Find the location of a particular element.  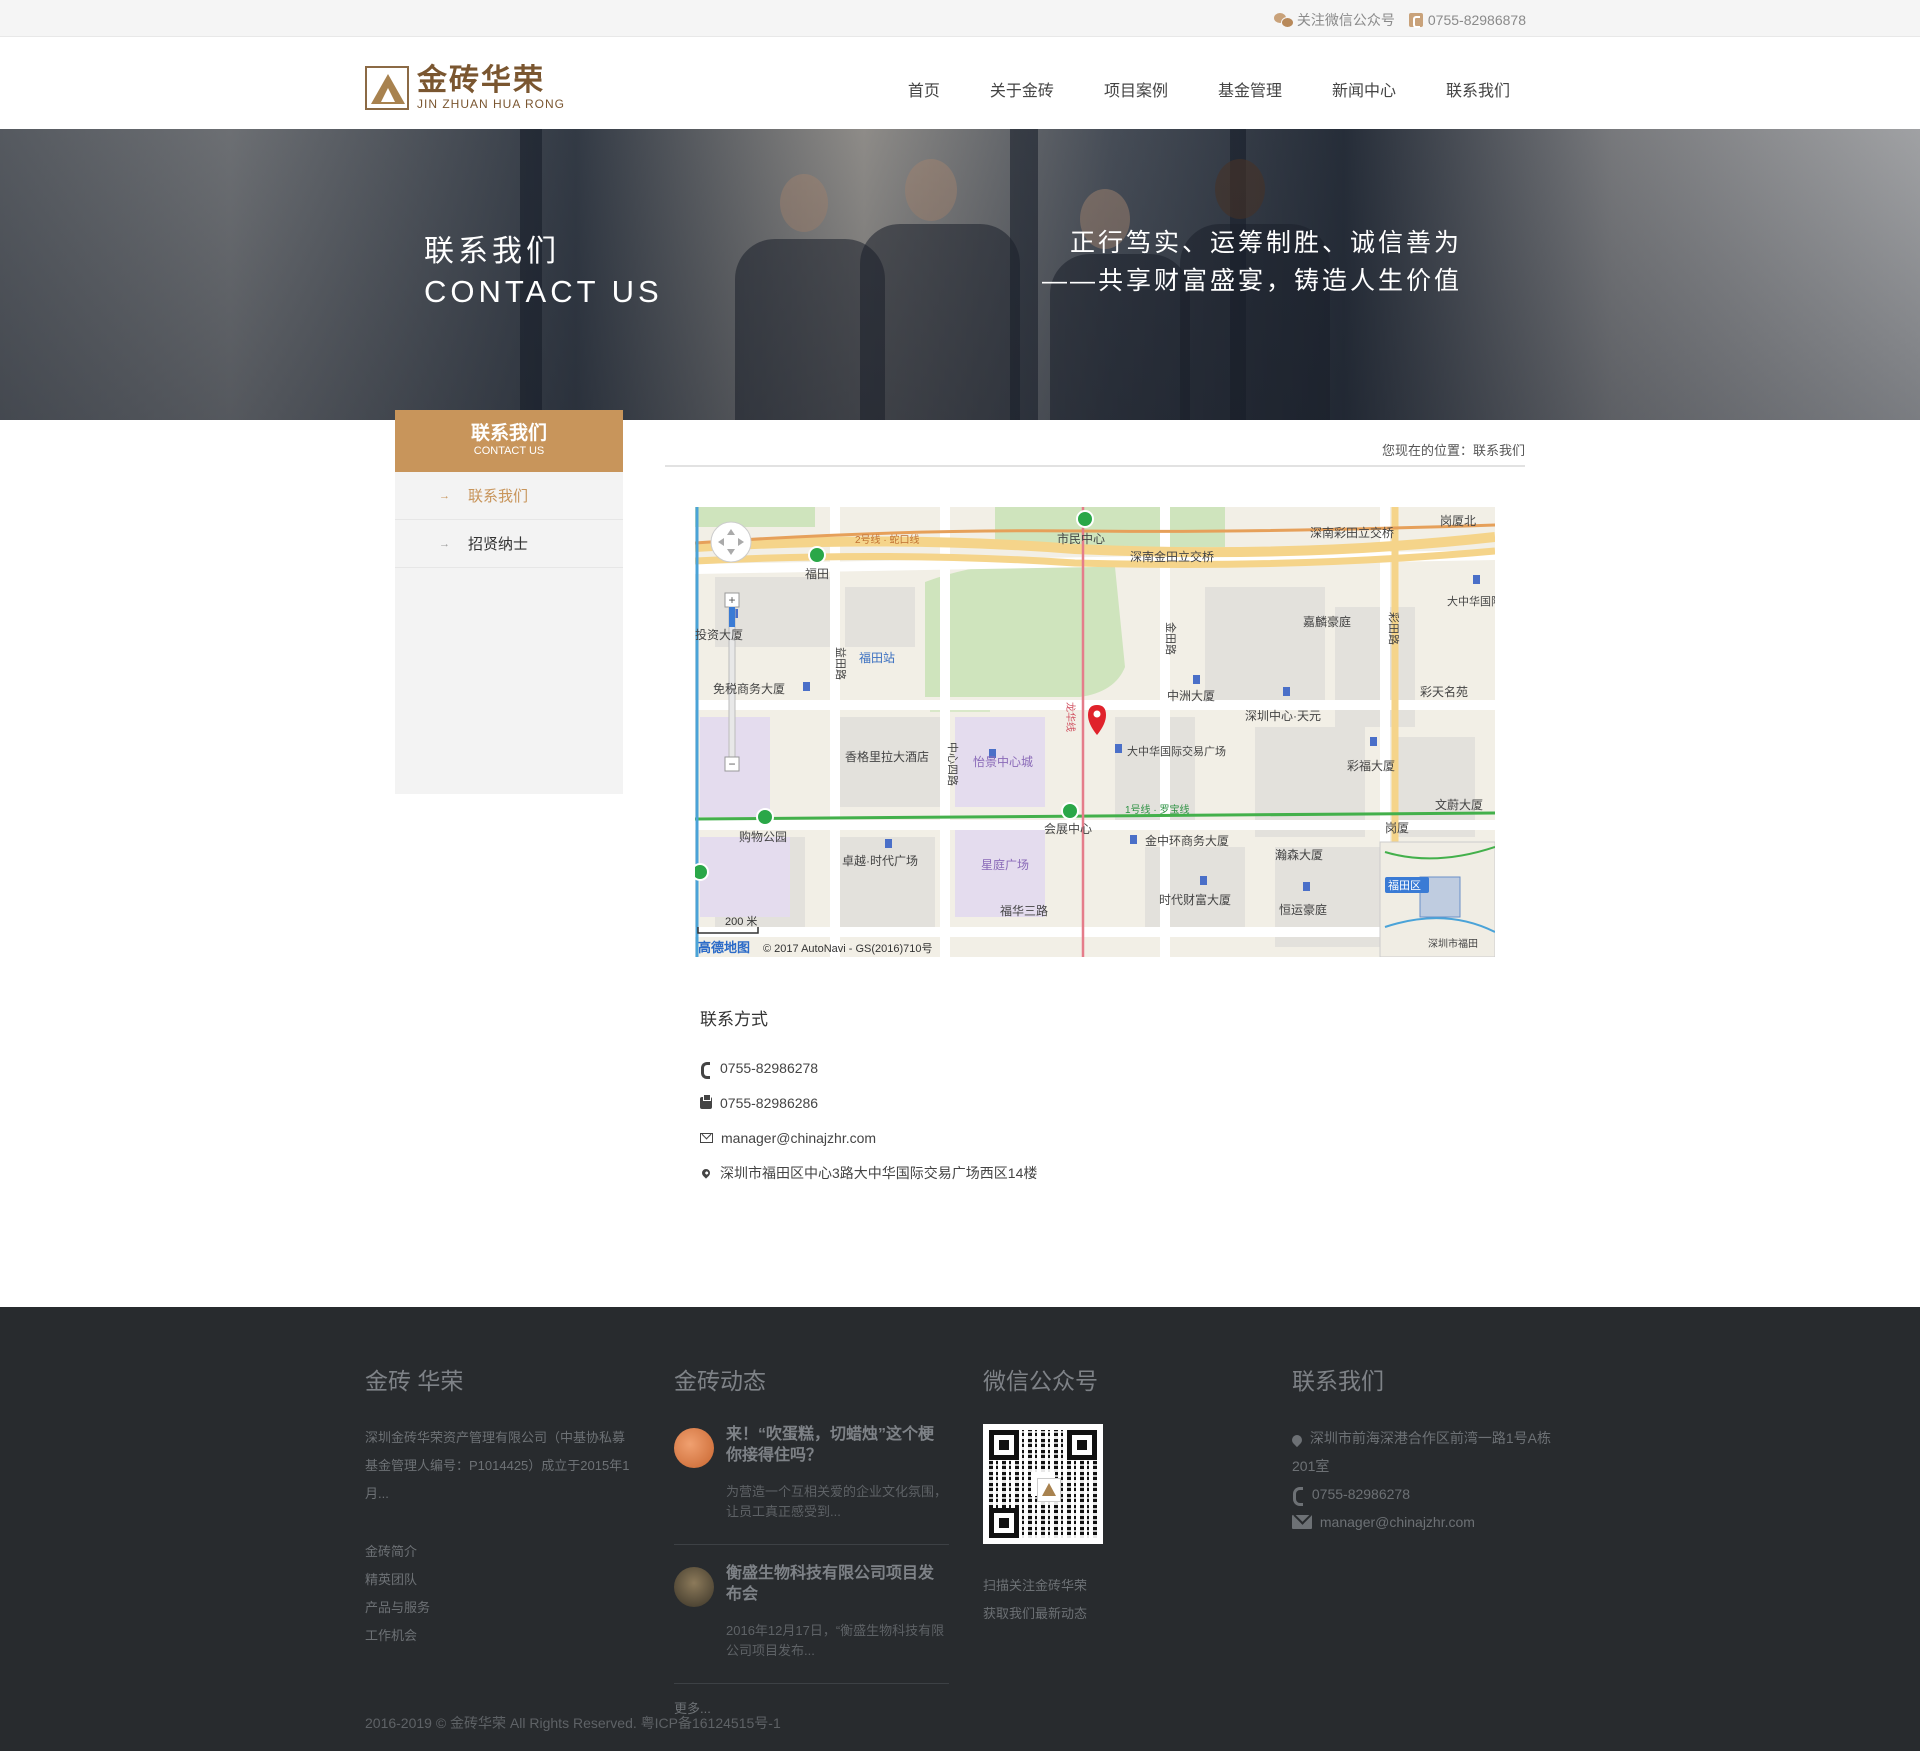

map-label: 金中环商务大厦 is located at coordinates (1187, 840).